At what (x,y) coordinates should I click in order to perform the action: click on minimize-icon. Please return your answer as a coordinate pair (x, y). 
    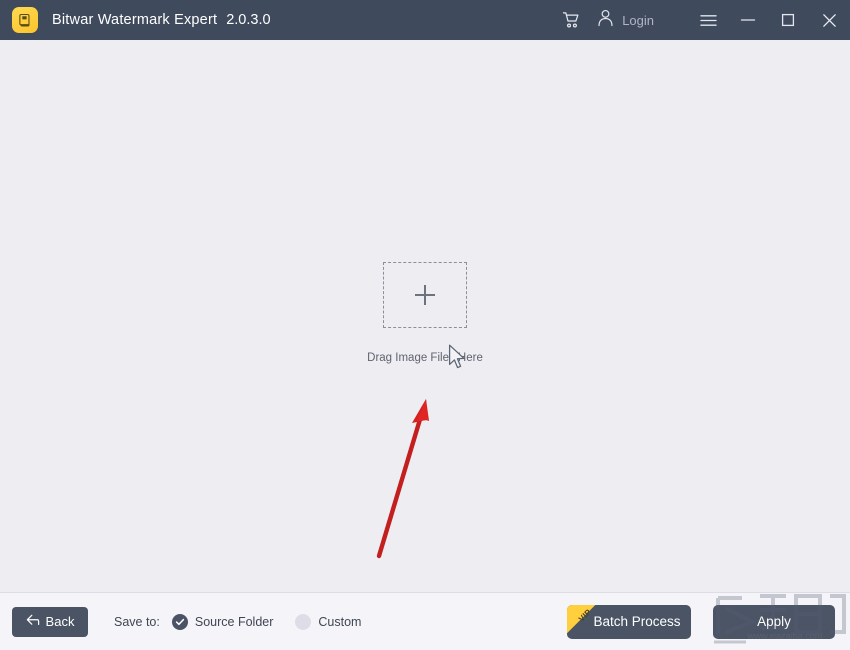
    Looking at the image, I should click on (748, 20).